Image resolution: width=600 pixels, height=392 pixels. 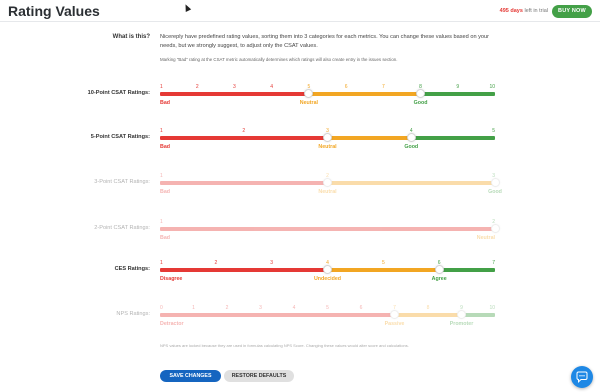 I want to click on rating-value-9: 9, so click(x=458, y=87).